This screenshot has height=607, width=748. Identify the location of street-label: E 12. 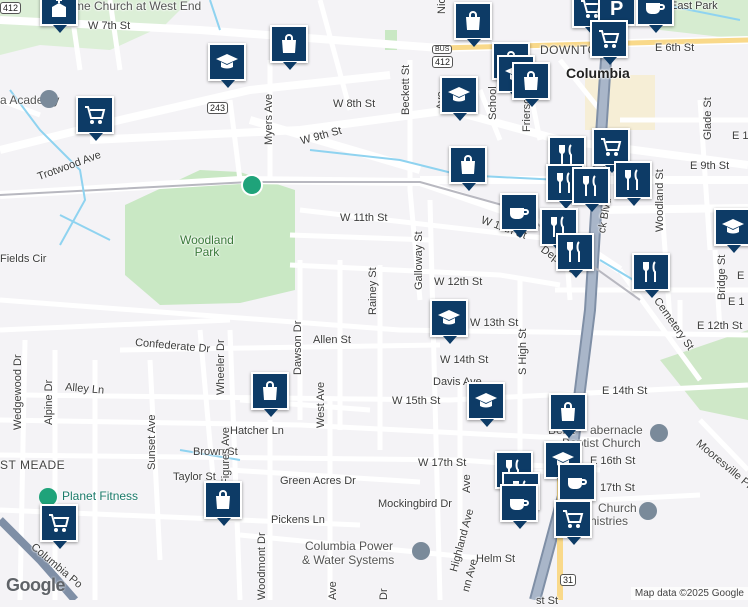
(740, 136).